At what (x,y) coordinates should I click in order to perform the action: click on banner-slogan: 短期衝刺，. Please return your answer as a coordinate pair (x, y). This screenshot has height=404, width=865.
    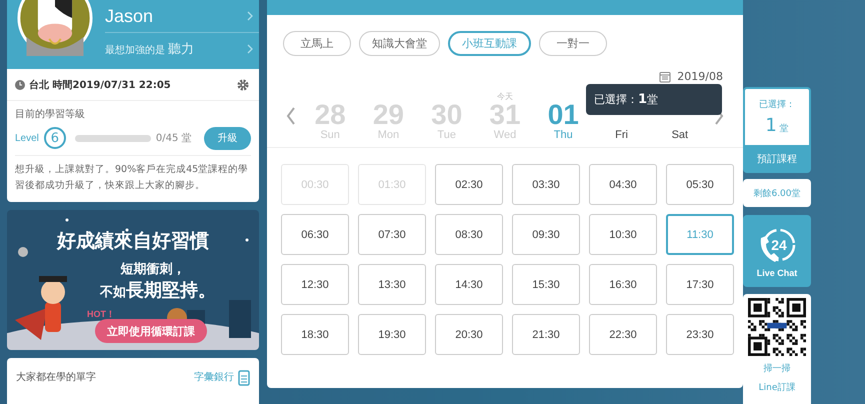
    Looking at the image, I should click on (153, 269).